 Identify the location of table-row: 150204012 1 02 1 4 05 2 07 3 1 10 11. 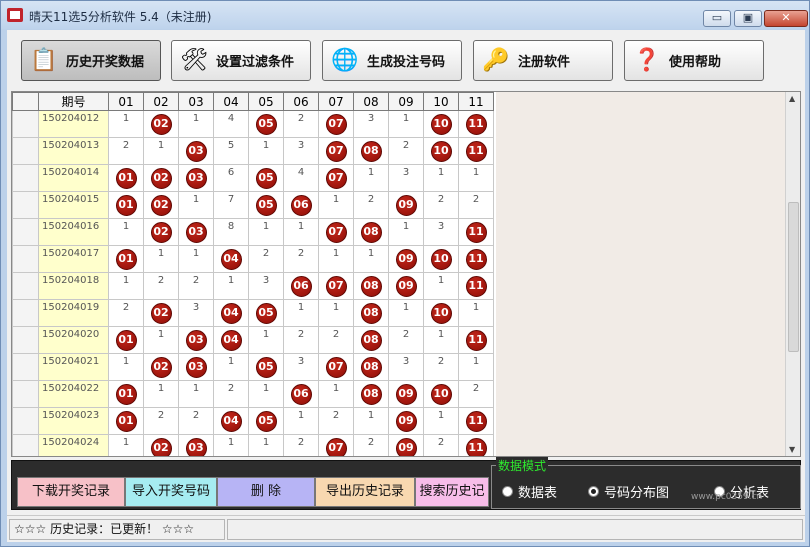
(253, 124).